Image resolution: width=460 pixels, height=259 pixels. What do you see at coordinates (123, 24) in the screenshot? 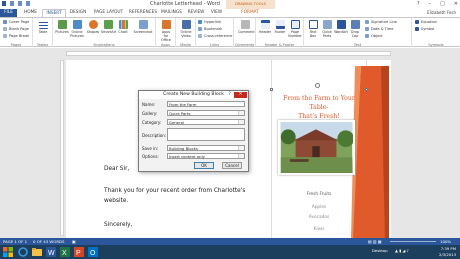
I see `chart-icon` at bounding box center [123, 24].